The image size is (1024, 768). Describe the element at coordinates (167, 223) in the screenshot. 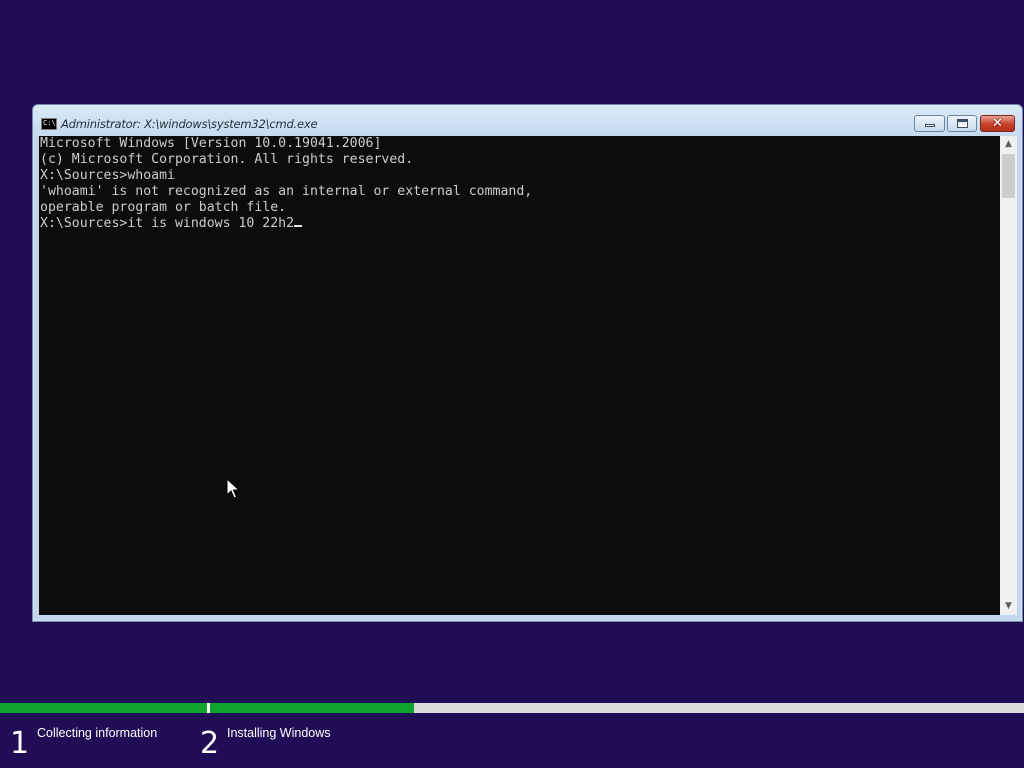

I see `console-command: X:\Sources>it is windows 10 22h2` at that location.